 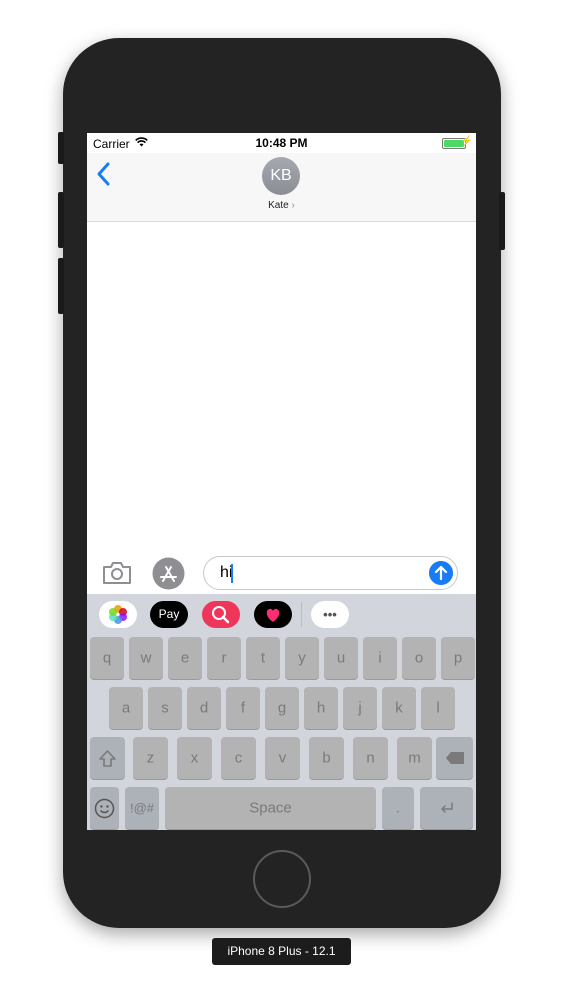 I want to click on key-label: g, so click(x=282, y=708).